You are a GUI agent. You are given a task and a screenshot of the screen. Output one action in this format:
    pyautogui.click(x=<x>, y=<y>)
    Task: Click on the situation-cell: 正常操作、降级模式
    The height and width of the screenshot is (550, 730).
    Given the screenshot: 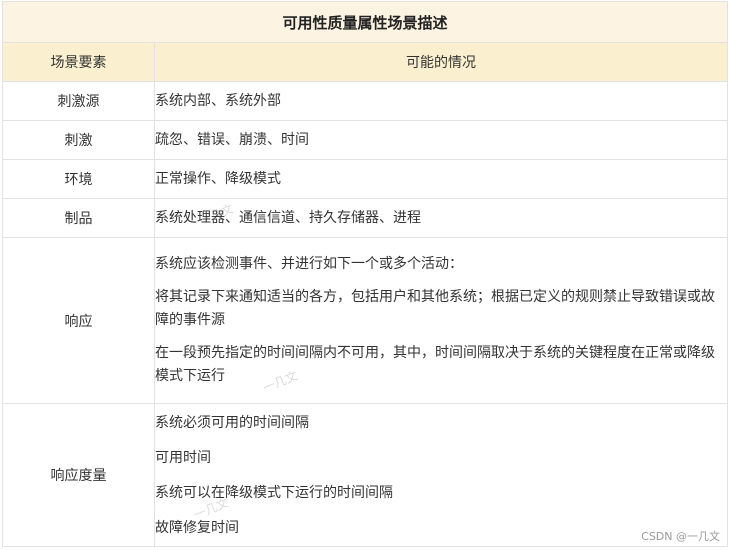 What is the action you would take?
    pyautogui.click(x=441, y=179)
    